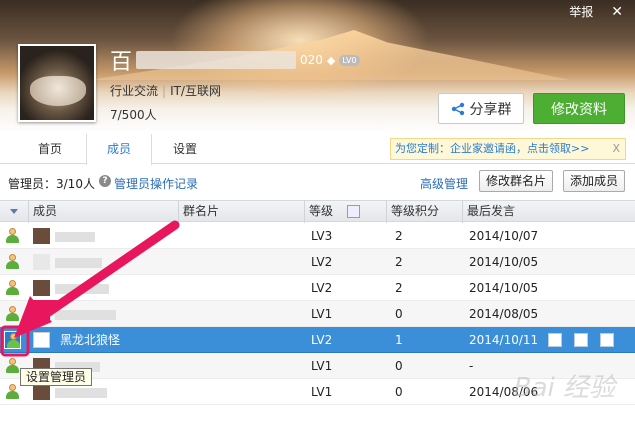  Describe the element at coordinates (555, 340) in the screenshot. I see `edit-card-icon` at that location.